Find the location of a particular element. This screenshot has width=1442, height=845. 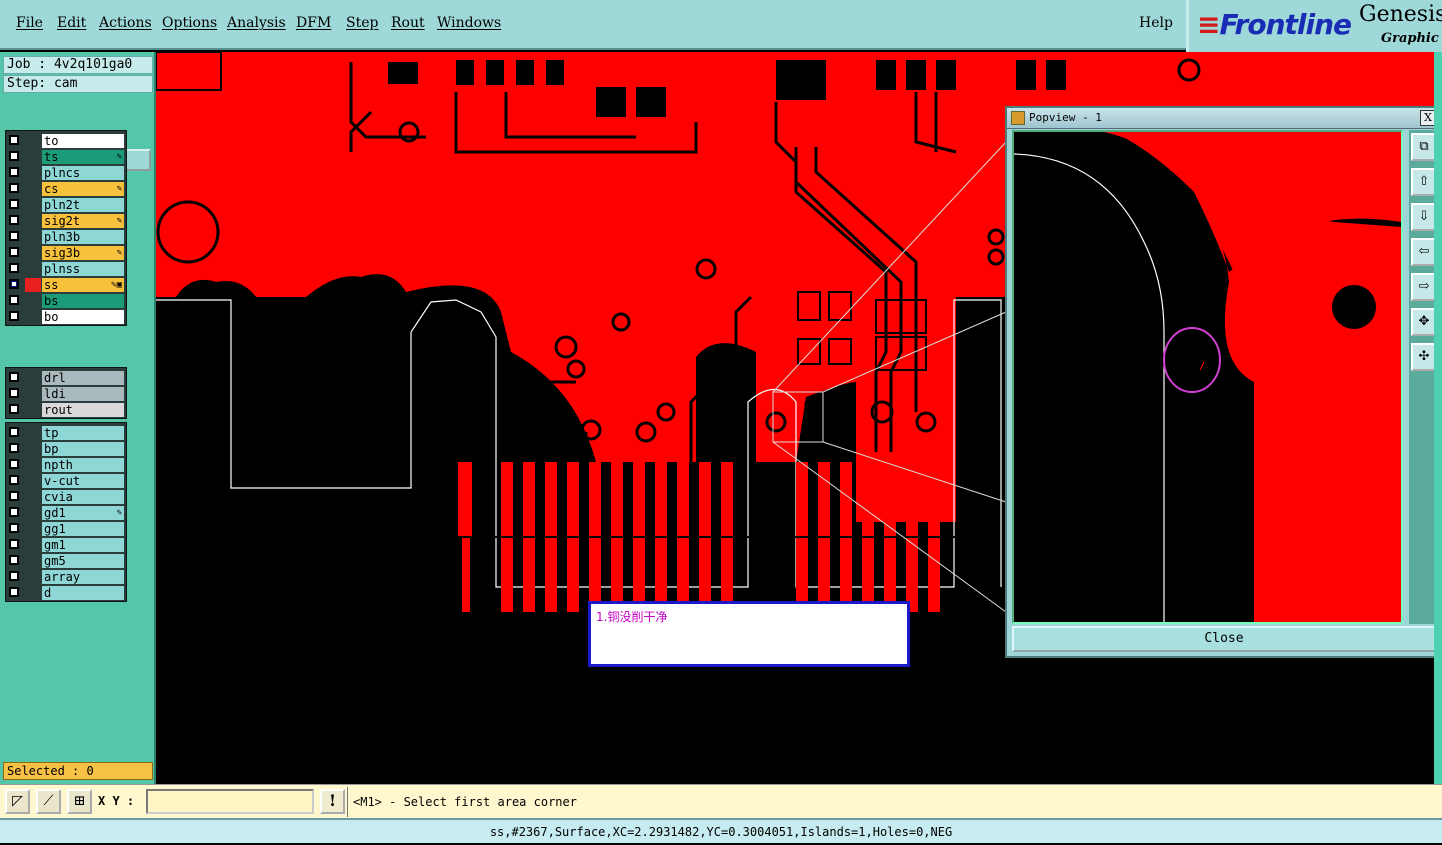

layer-name: cs ✎ is located at coordinates (83, 189).